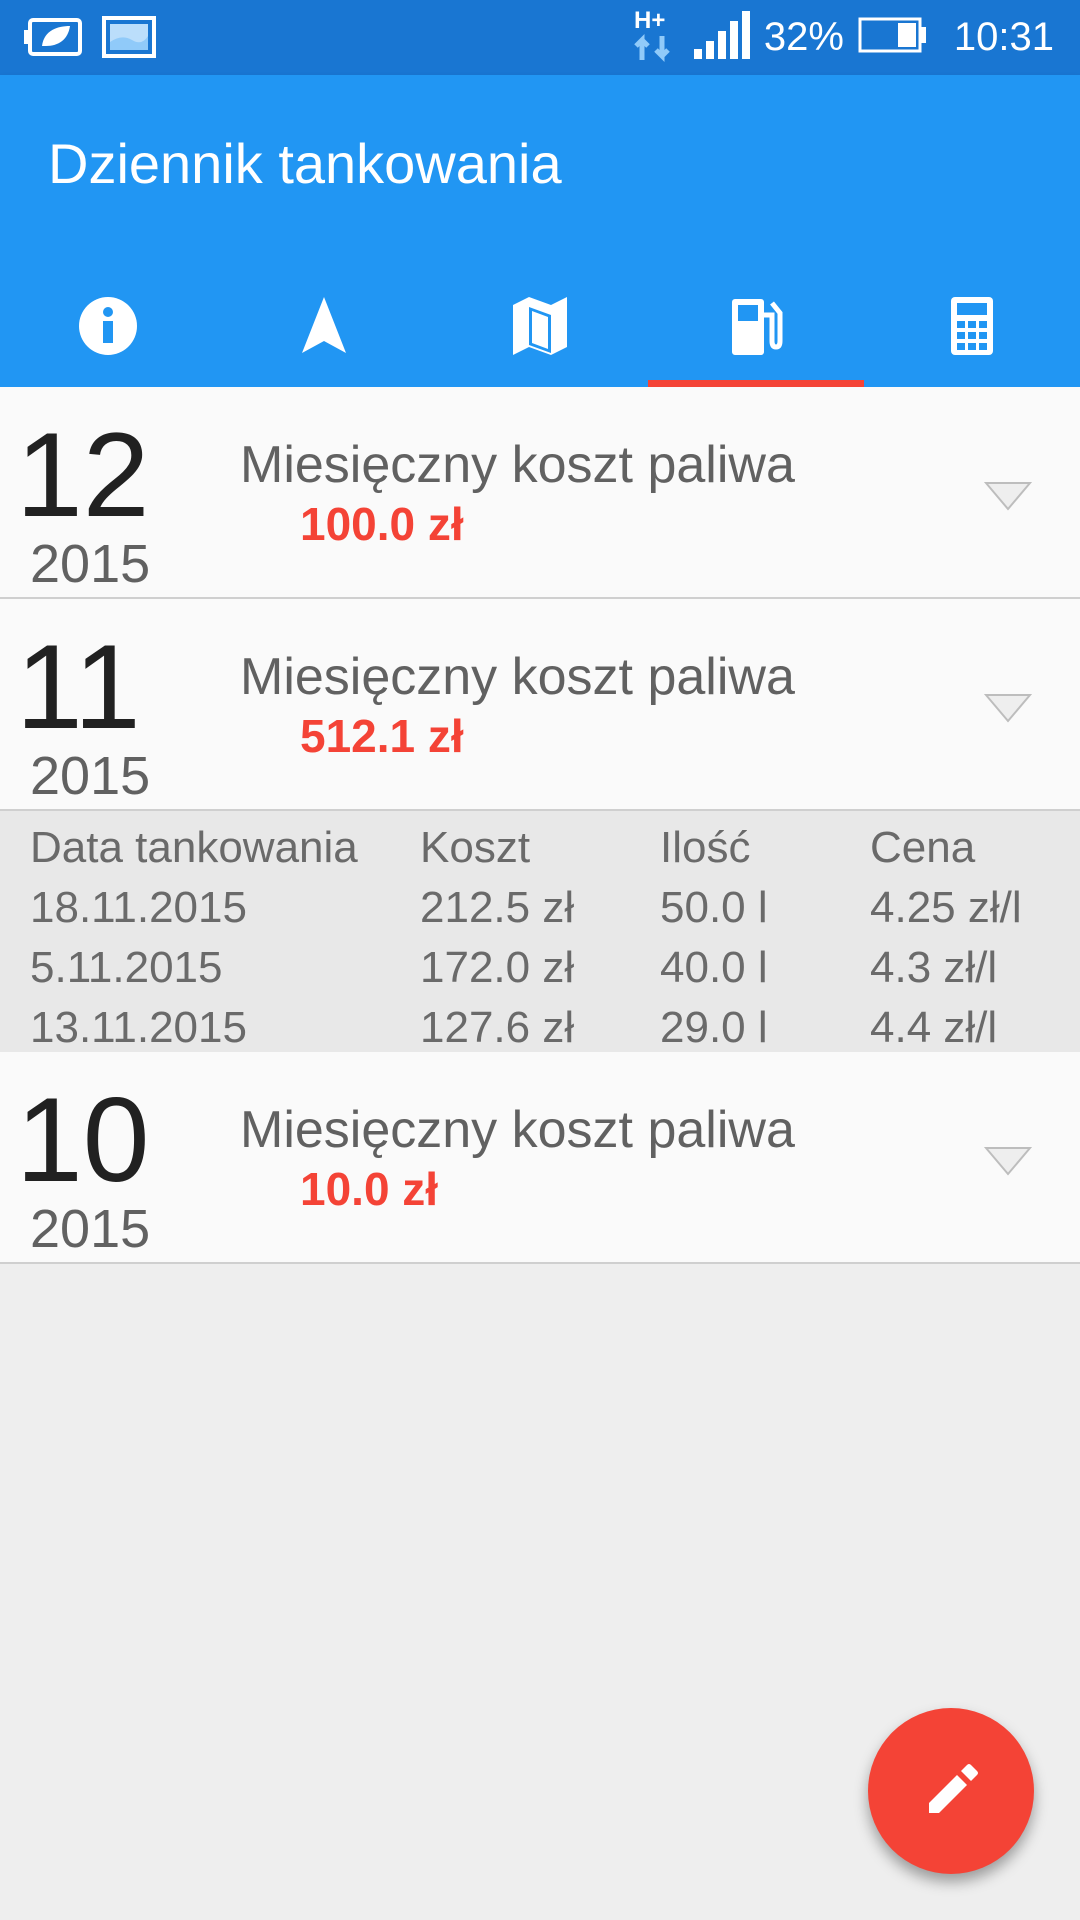 This screenshot has height=1920, width=1080. I want to click on table-row: 18.11.2015 212.5 zł 50.0 l 4.25 zł/l, so click(540, 909).